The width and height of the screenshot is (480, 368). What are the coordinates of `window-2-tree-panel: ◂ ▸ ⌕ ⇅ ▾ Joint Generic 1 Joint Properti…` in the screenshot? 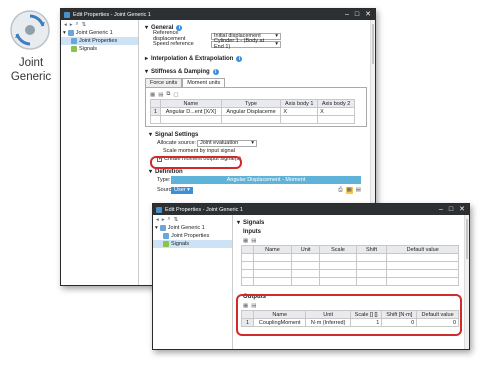 It's located at (193, 282).